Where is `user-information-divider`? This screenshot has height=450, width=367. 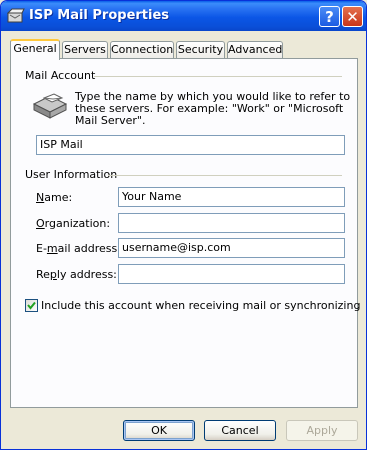 user-information-divider is located at coordinates (225, 175).